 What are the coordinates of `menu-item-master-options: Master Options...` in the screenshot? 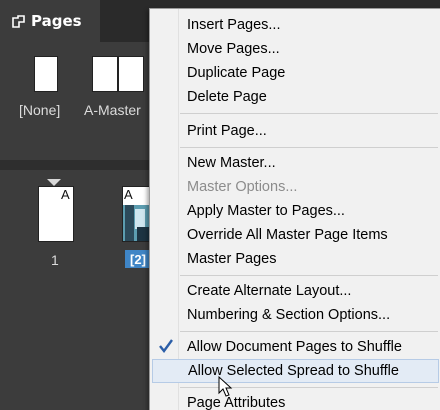 It's located at (242, 187).